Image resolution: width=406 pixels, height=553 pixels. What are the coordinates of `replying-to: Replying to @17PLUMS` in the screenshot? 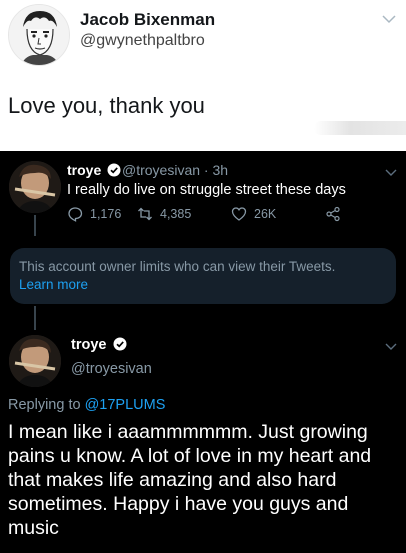 It's located at (87, 405).